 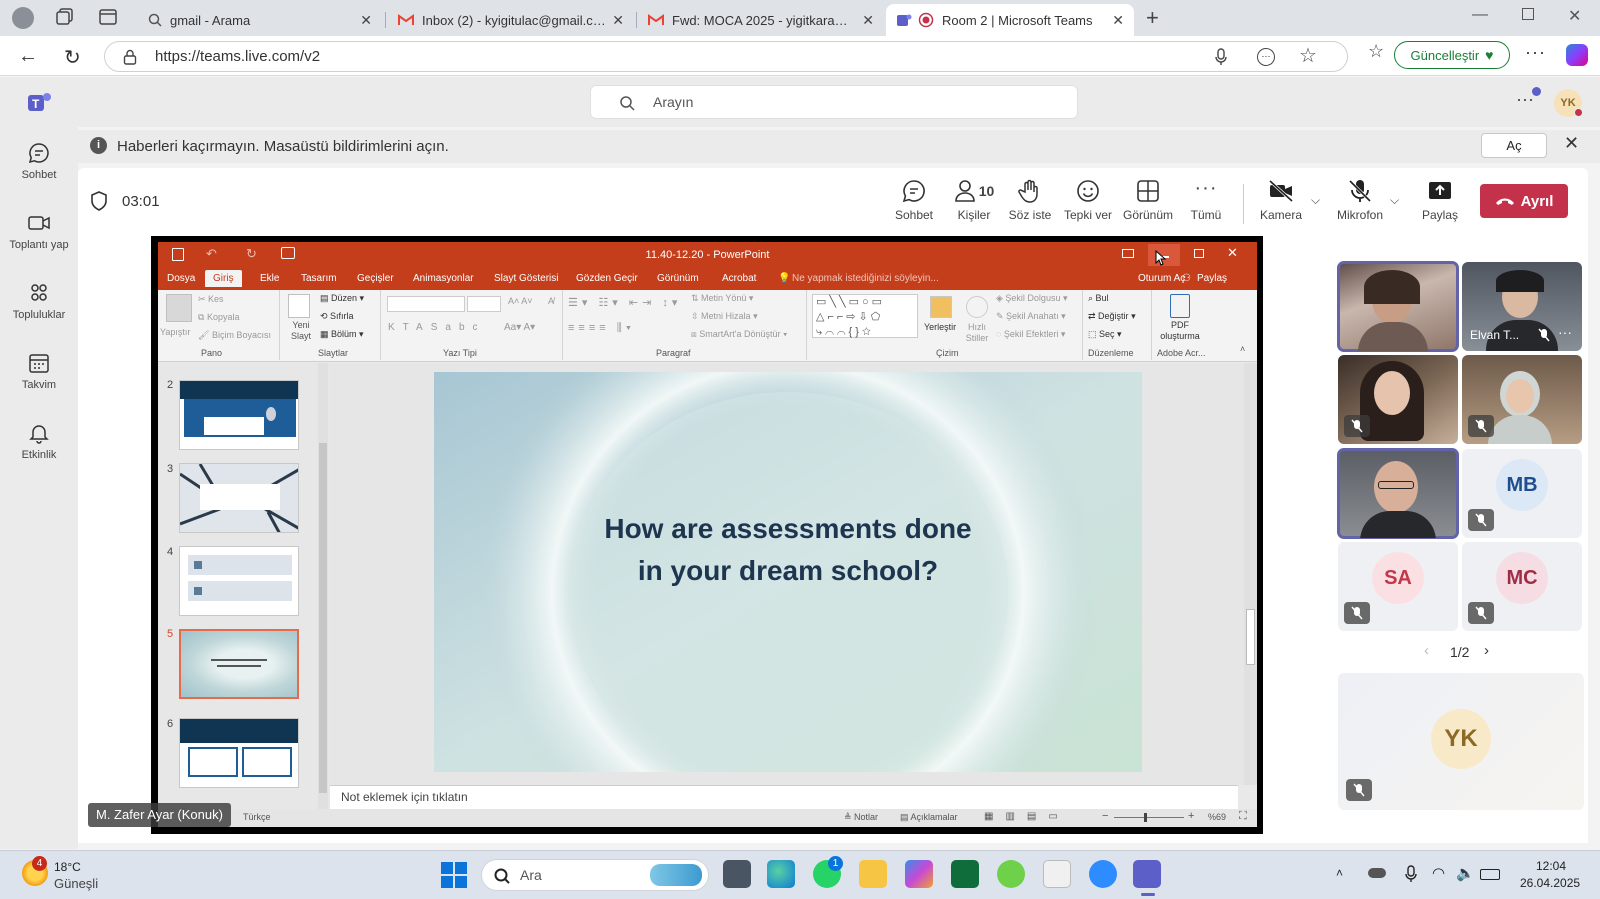 I want to click on arrange-icon, so click(x=941, y=307).